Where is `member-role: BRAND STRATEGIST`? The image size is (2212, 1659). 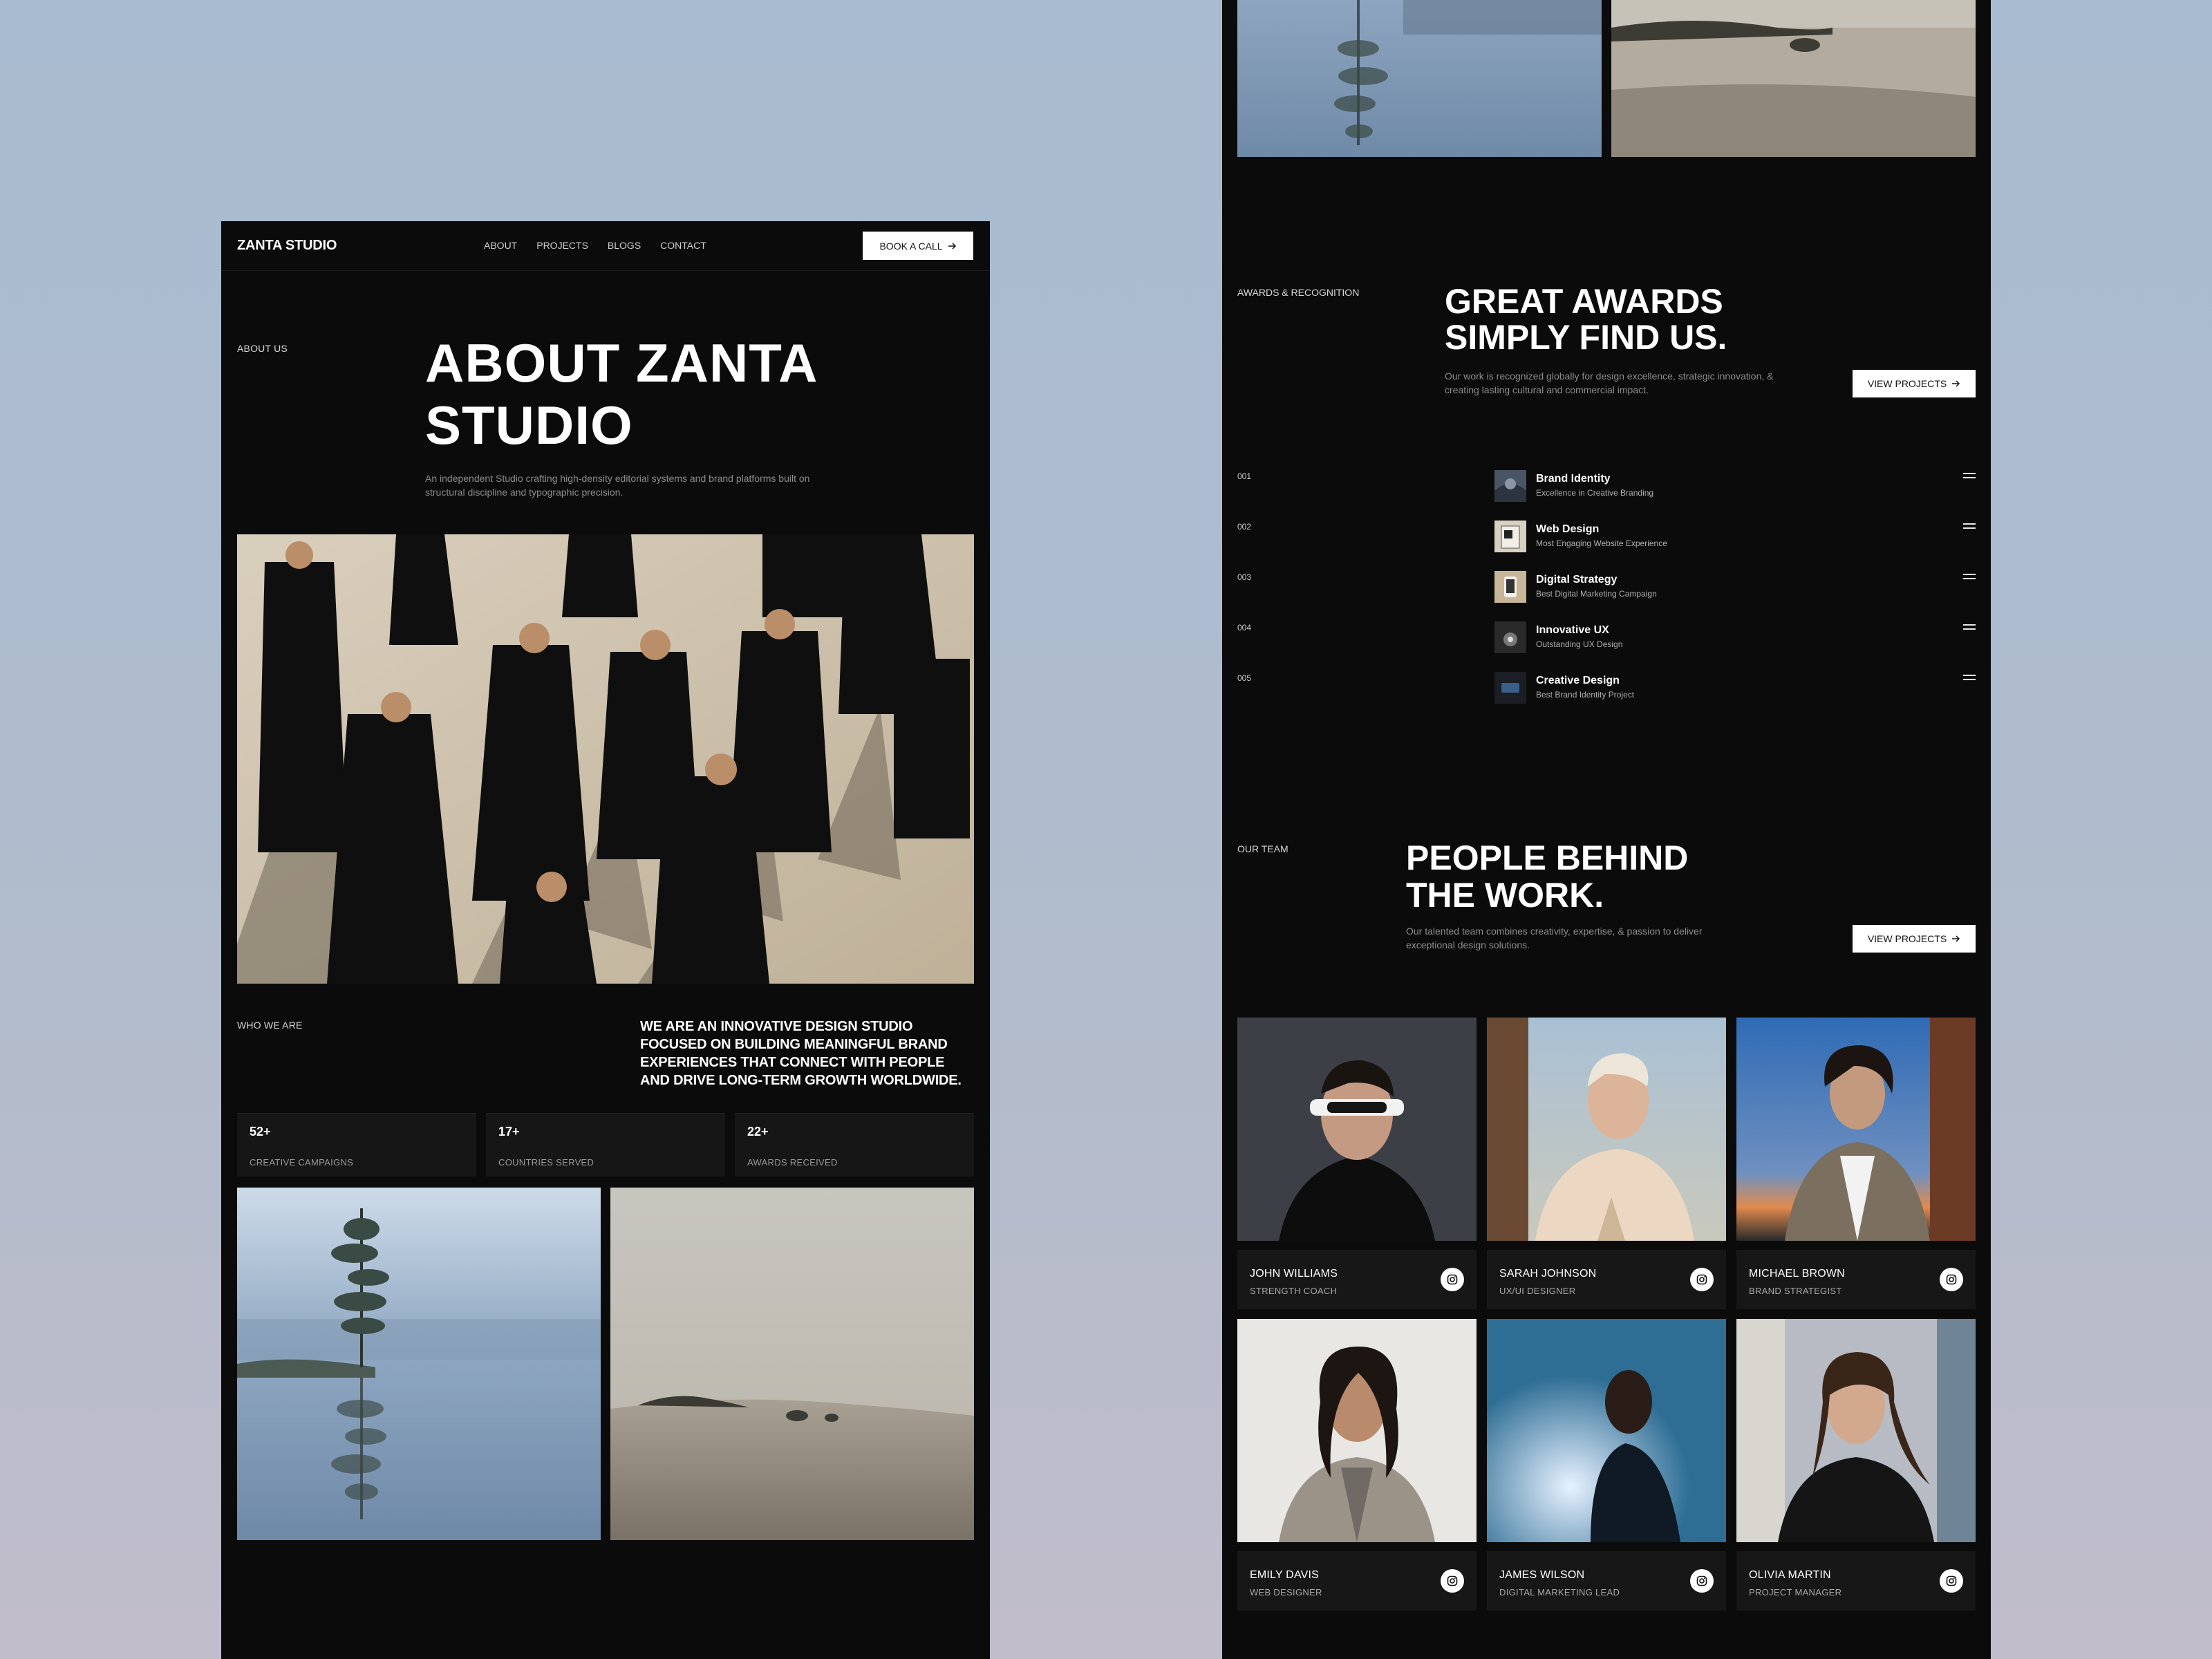
member-role: BRAND STRATEGIST is located at coordinates (1796, 1291).